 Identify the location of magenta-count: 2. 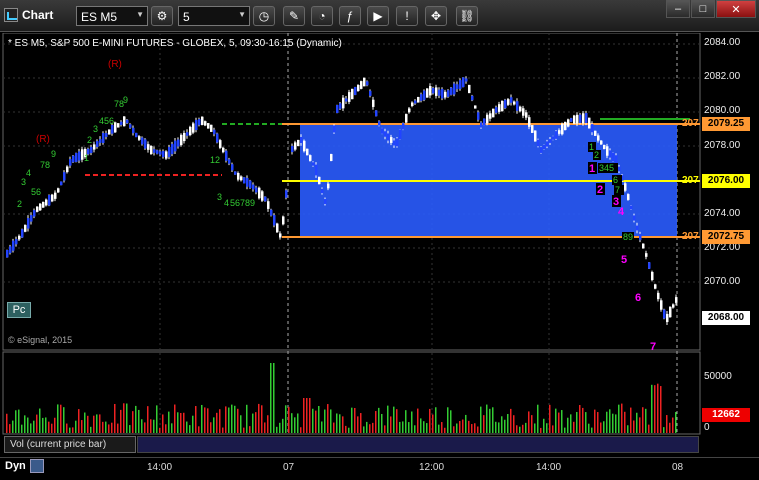
(600, 190).